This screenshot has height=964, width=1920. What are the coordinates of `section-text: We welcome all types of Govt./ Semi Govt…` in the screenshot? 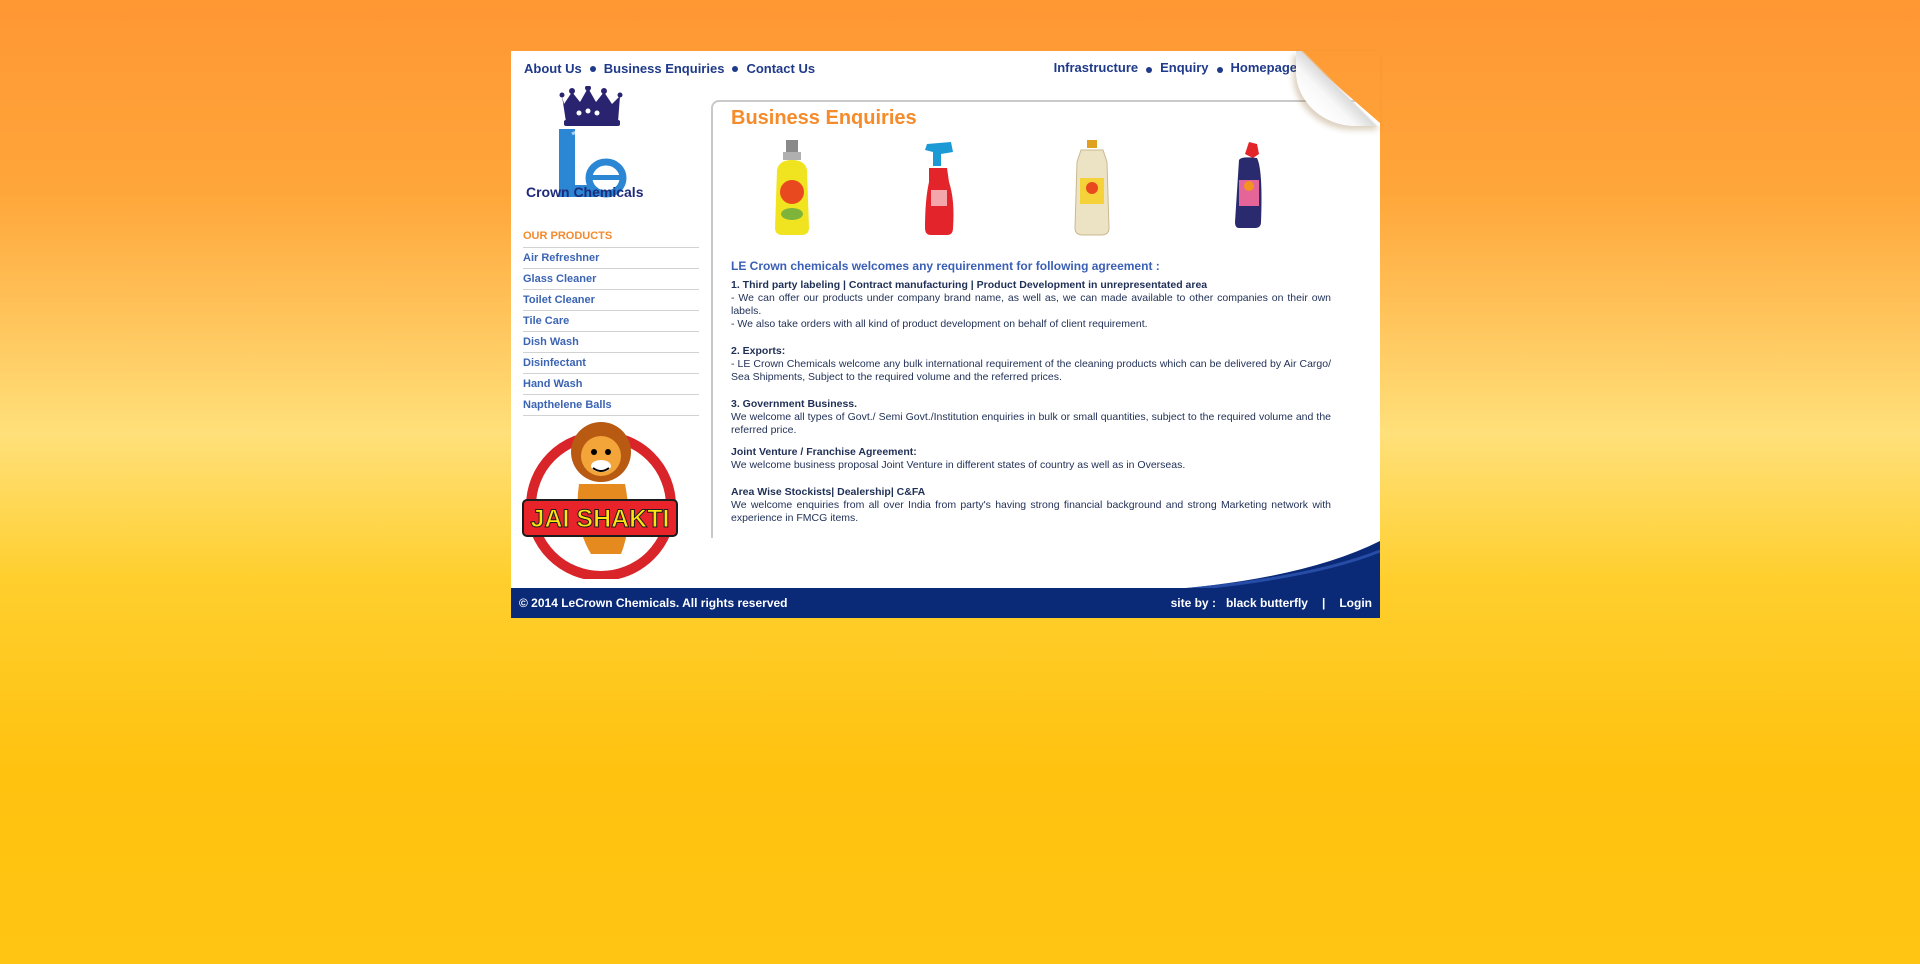 It's located at (1031, 423).